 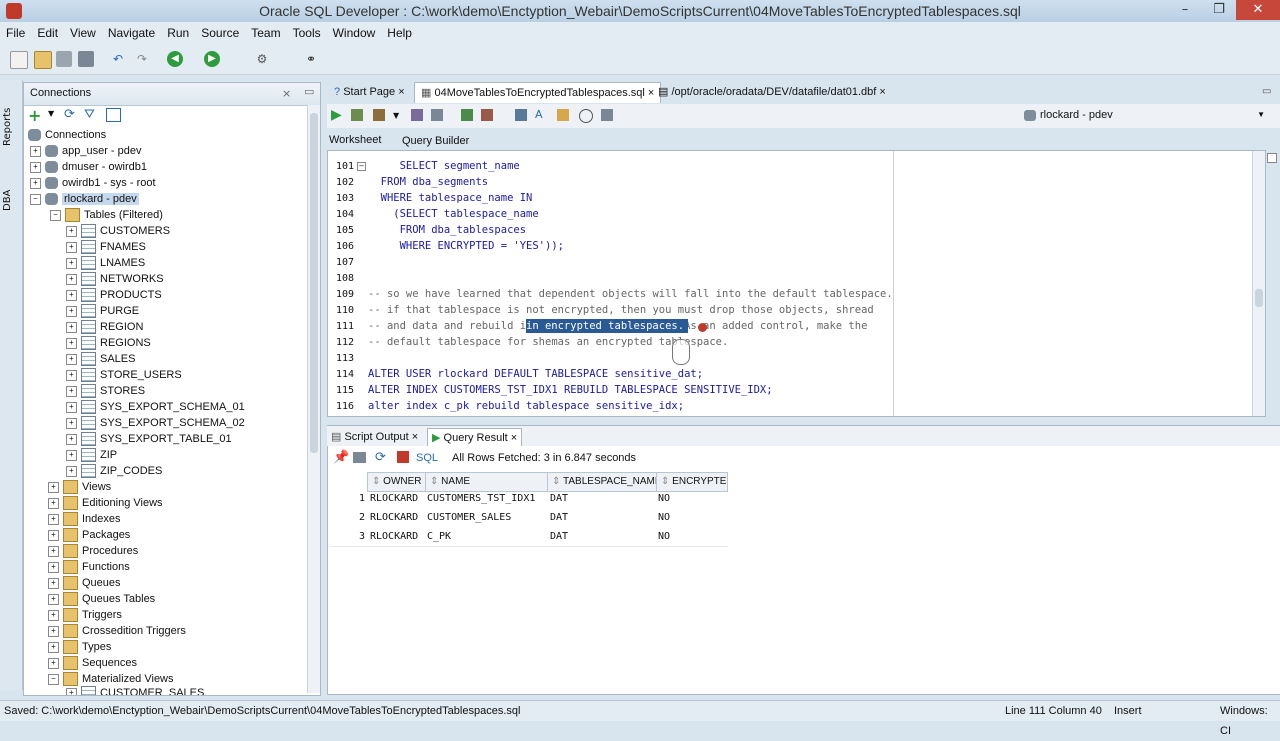 I want to click on commit-icon, so click(x=467, y=115).